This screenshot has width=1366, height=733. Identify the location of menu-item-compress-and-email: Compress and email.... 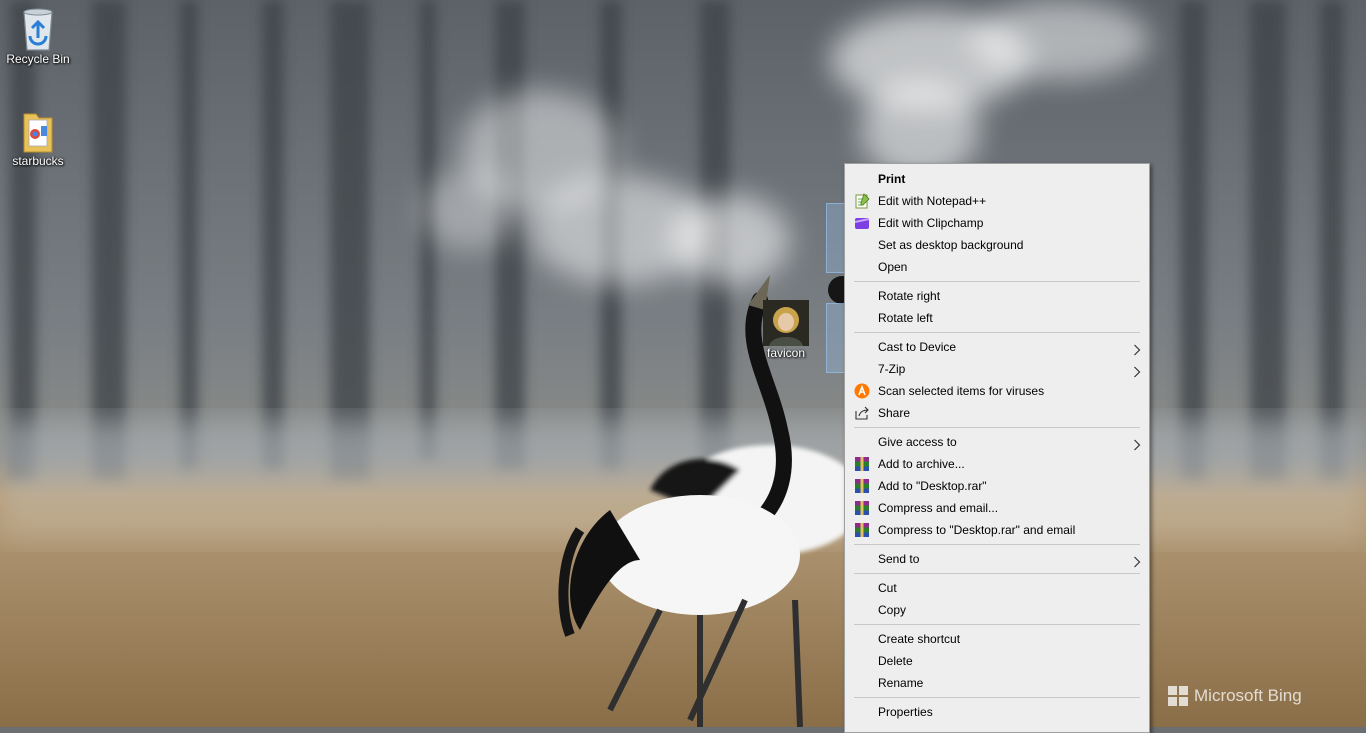
(997, 508).